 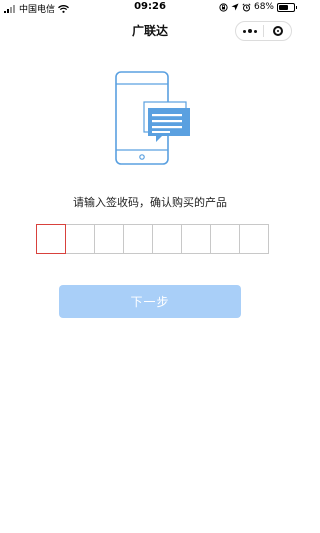 I want to click on close-target-icon, so click(x=277, y=31).